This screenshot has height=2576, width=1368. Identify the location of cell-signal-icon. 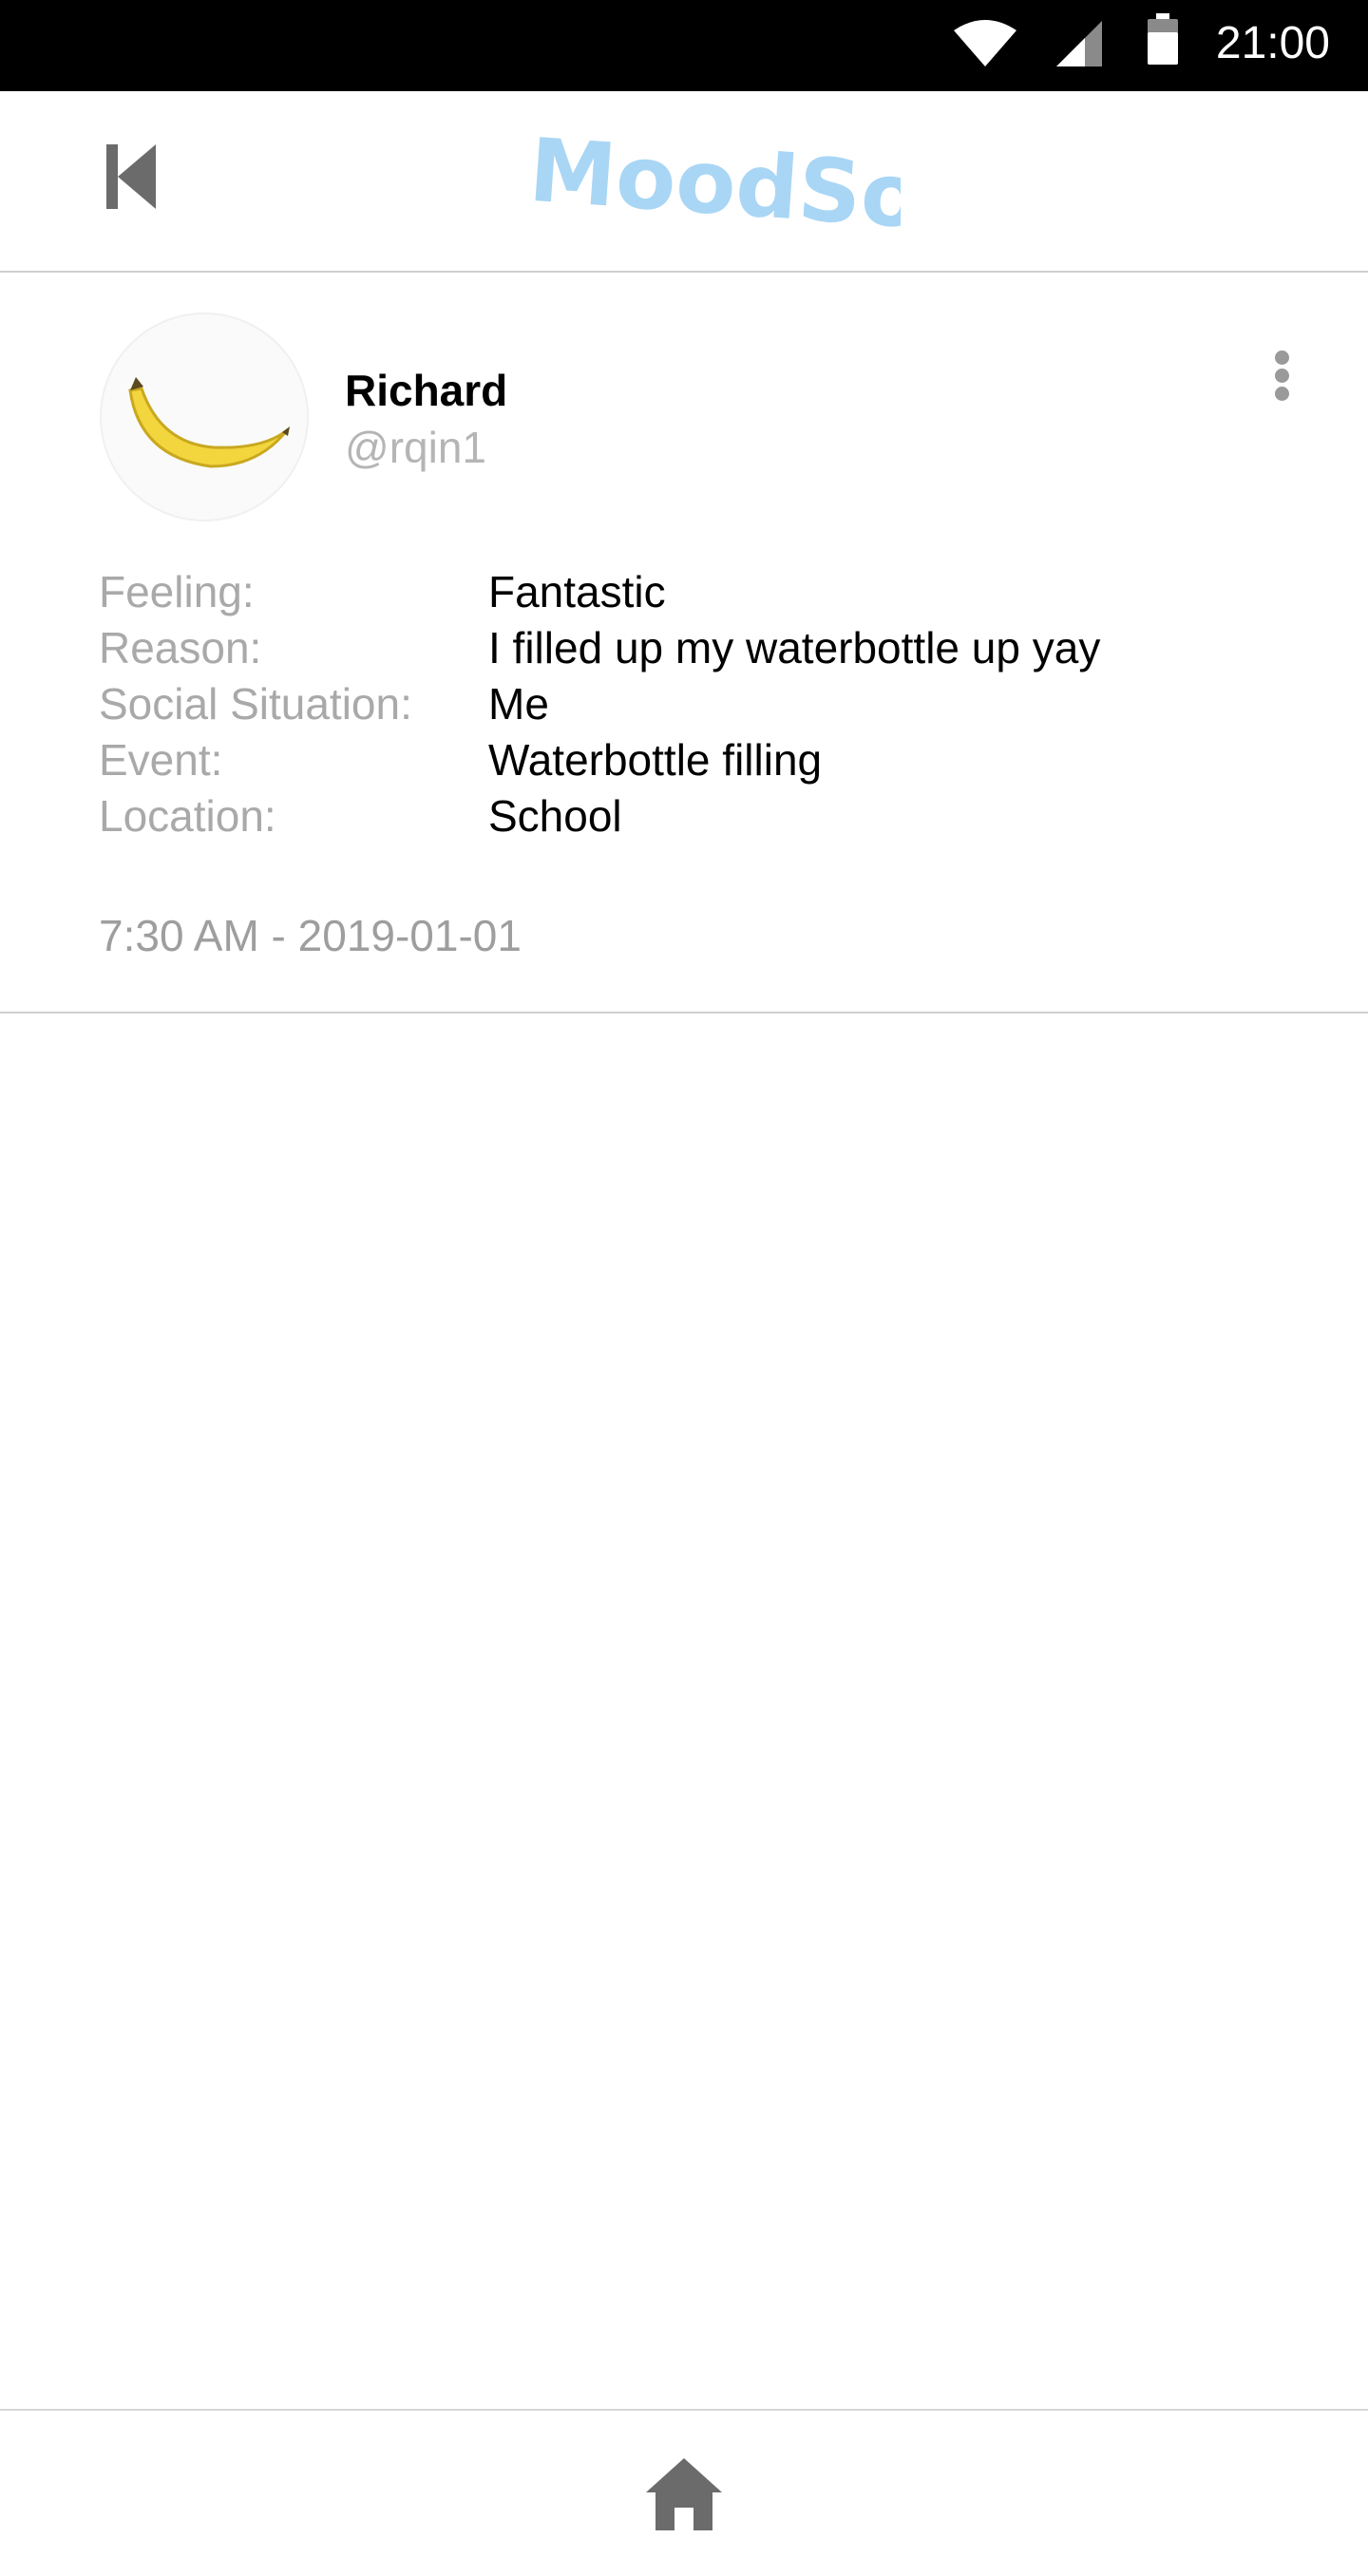
(1079, 43).